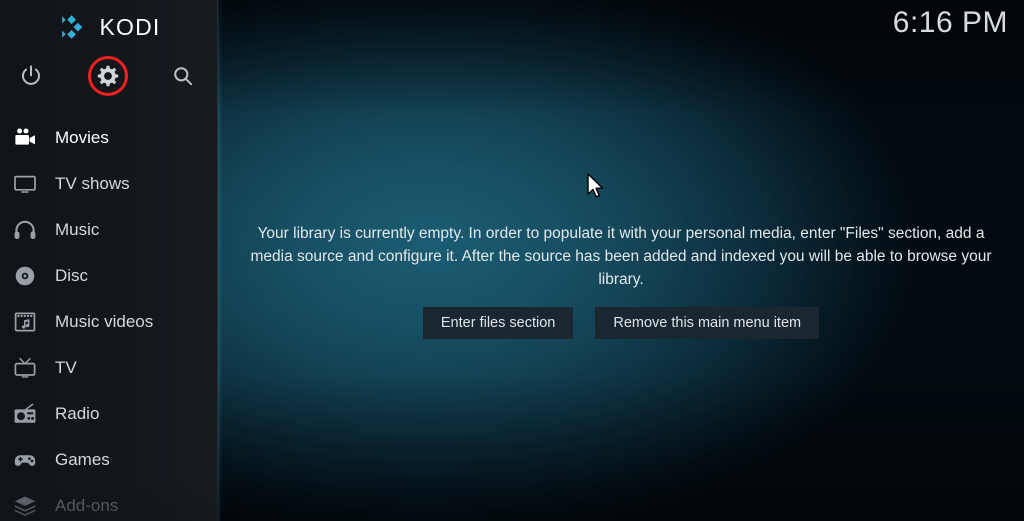  I want to click on sidebar-item-label: Disc, so click(72, 275).